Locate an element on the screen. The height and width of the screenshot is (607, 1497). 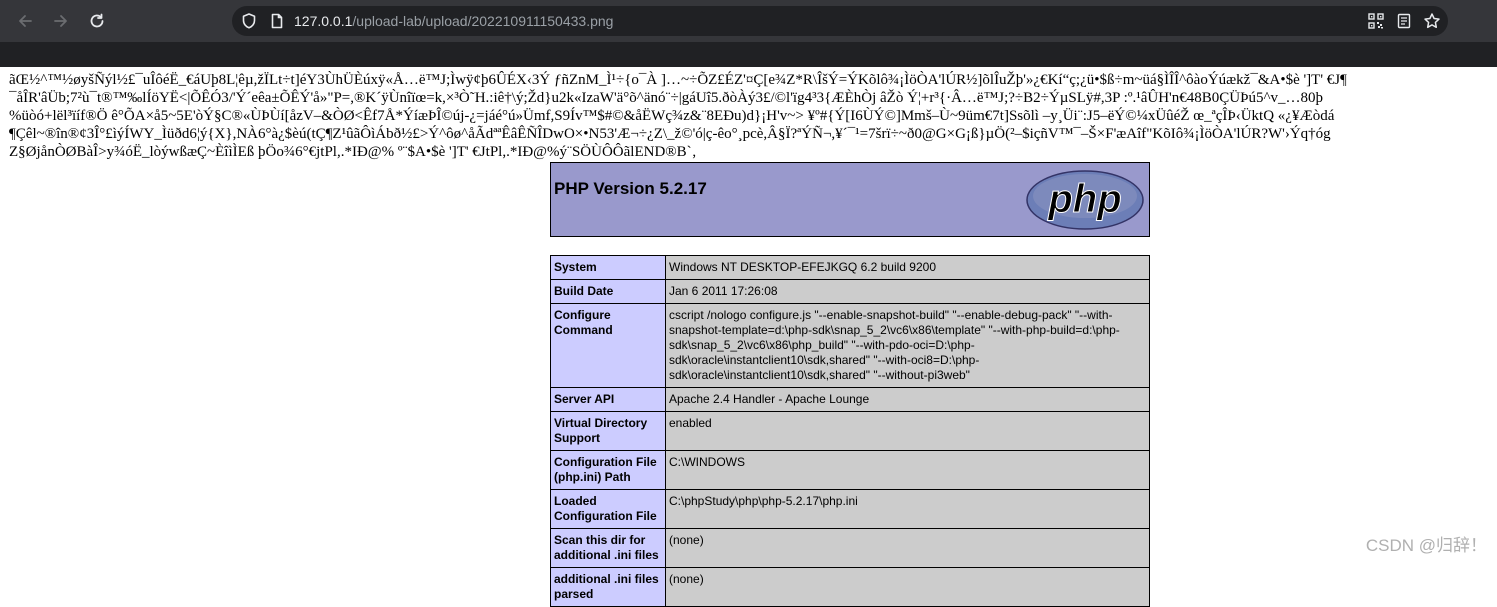
reader-mode-button is located at coordinates (1404, 21).